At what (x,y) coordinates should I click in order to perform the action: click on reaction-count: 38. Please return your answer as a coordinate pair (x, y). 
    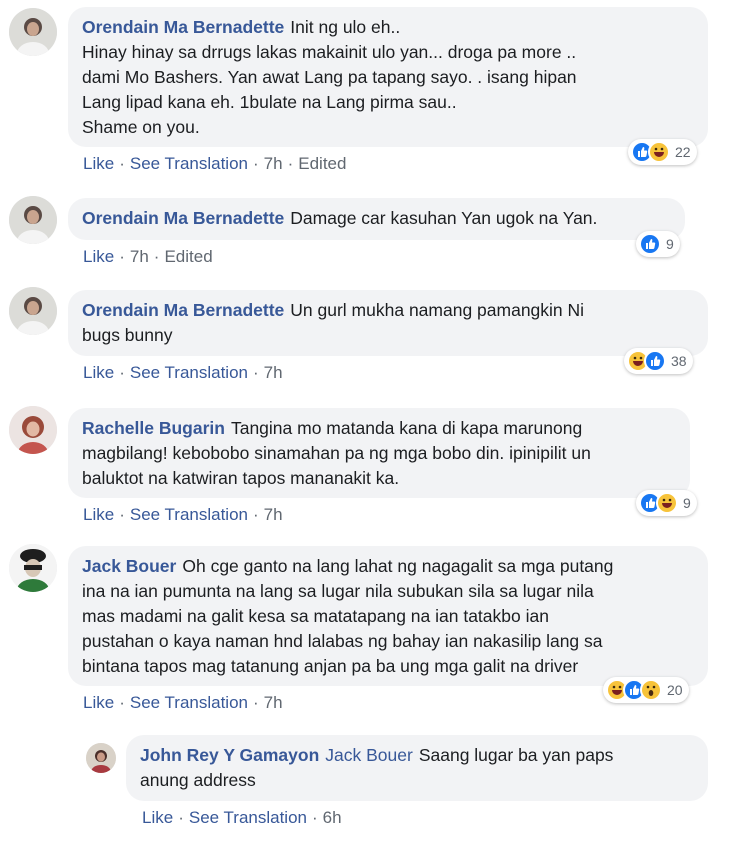
    Looking at the image, I should click on (679, 361).